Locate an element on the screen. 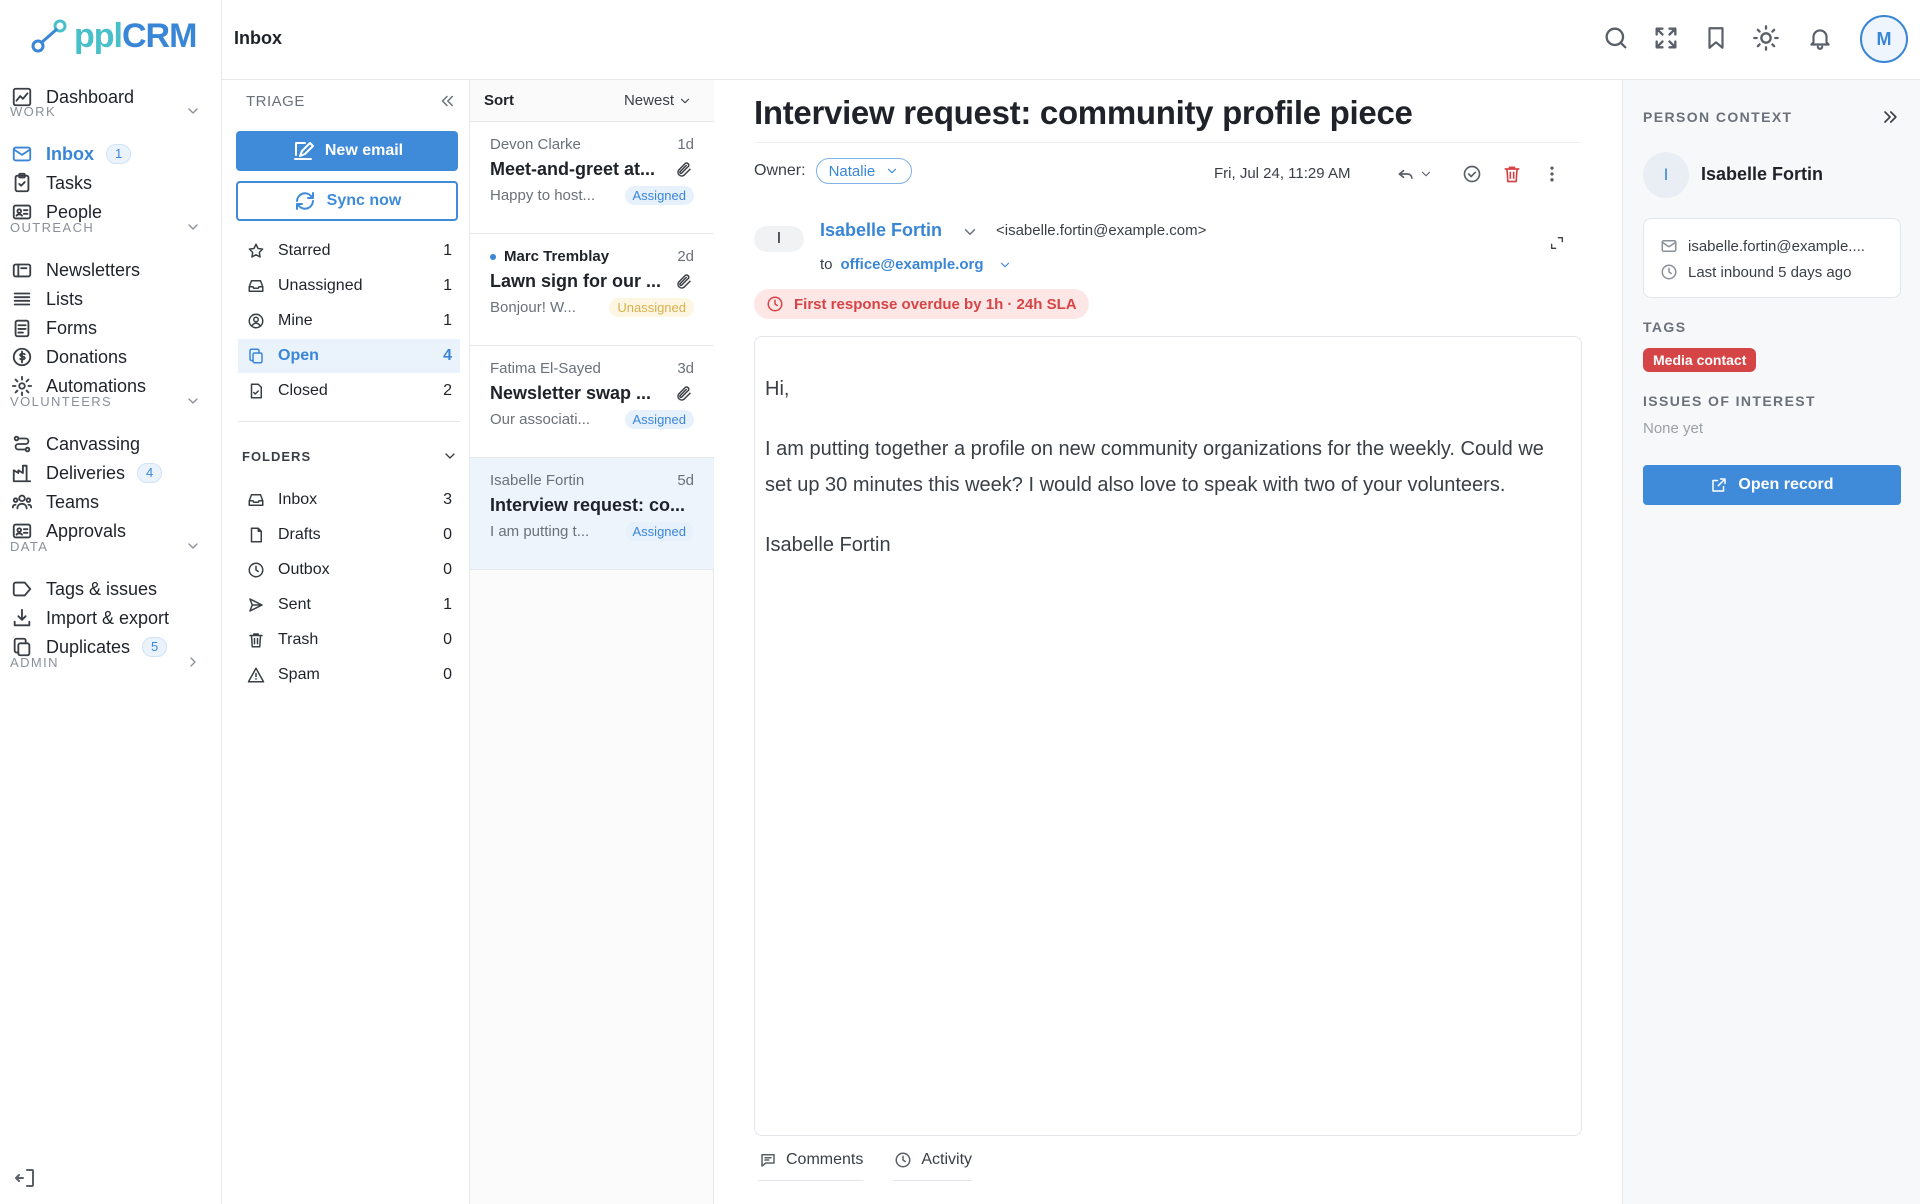 The width and height of the screenshot is (1920, 1204). section-data: DATA is located at coordinates (106, 546).